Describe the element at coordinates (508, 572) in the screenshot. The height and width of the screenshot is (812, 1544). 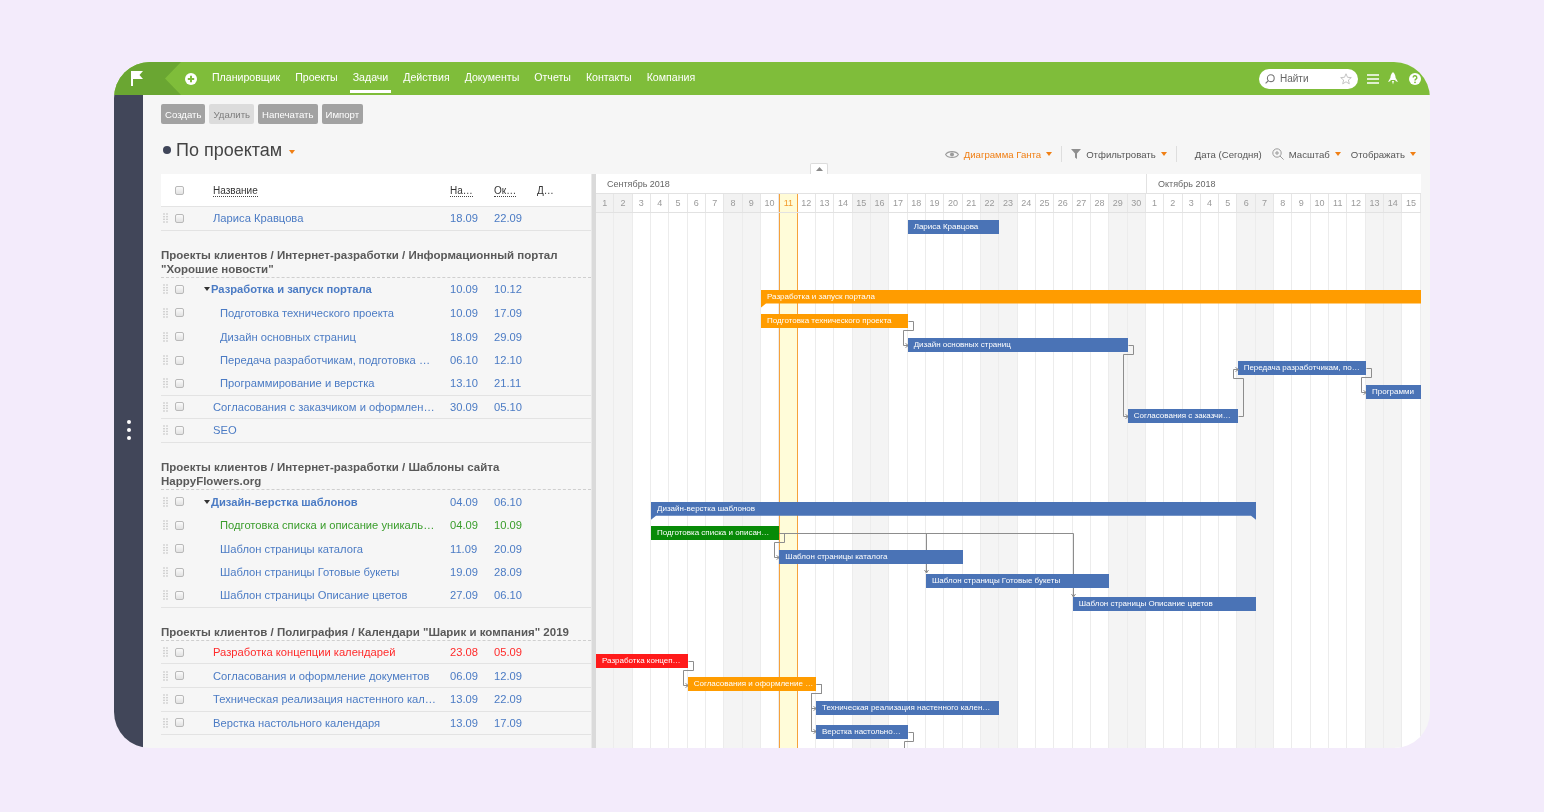
I see `end-date: 28.09` at that location.